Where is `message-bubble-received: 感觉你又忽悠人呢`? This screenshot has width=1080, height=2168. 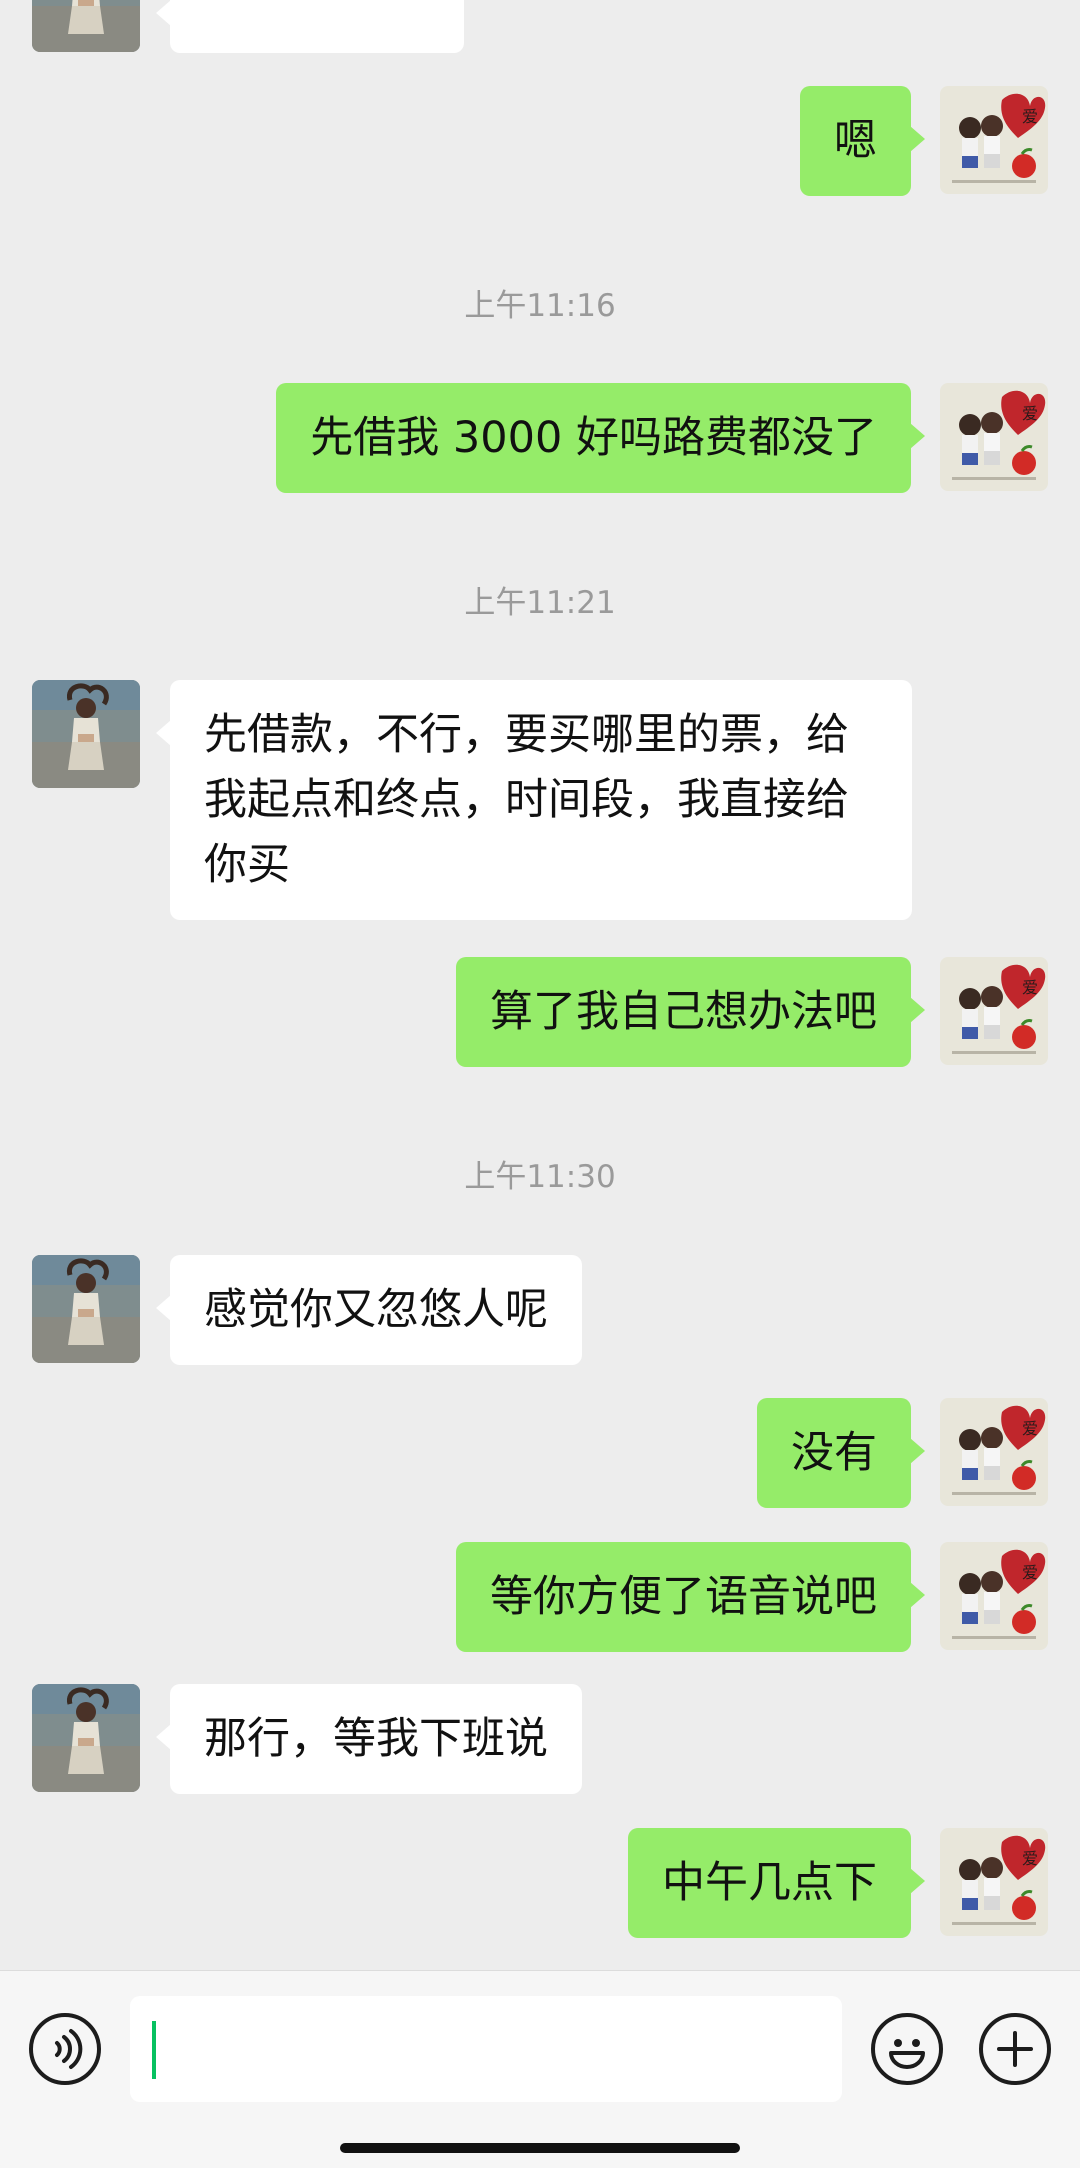 message-bubble-received: 感觉你又忽悠人呢 is located at coordinates (369, 1310).